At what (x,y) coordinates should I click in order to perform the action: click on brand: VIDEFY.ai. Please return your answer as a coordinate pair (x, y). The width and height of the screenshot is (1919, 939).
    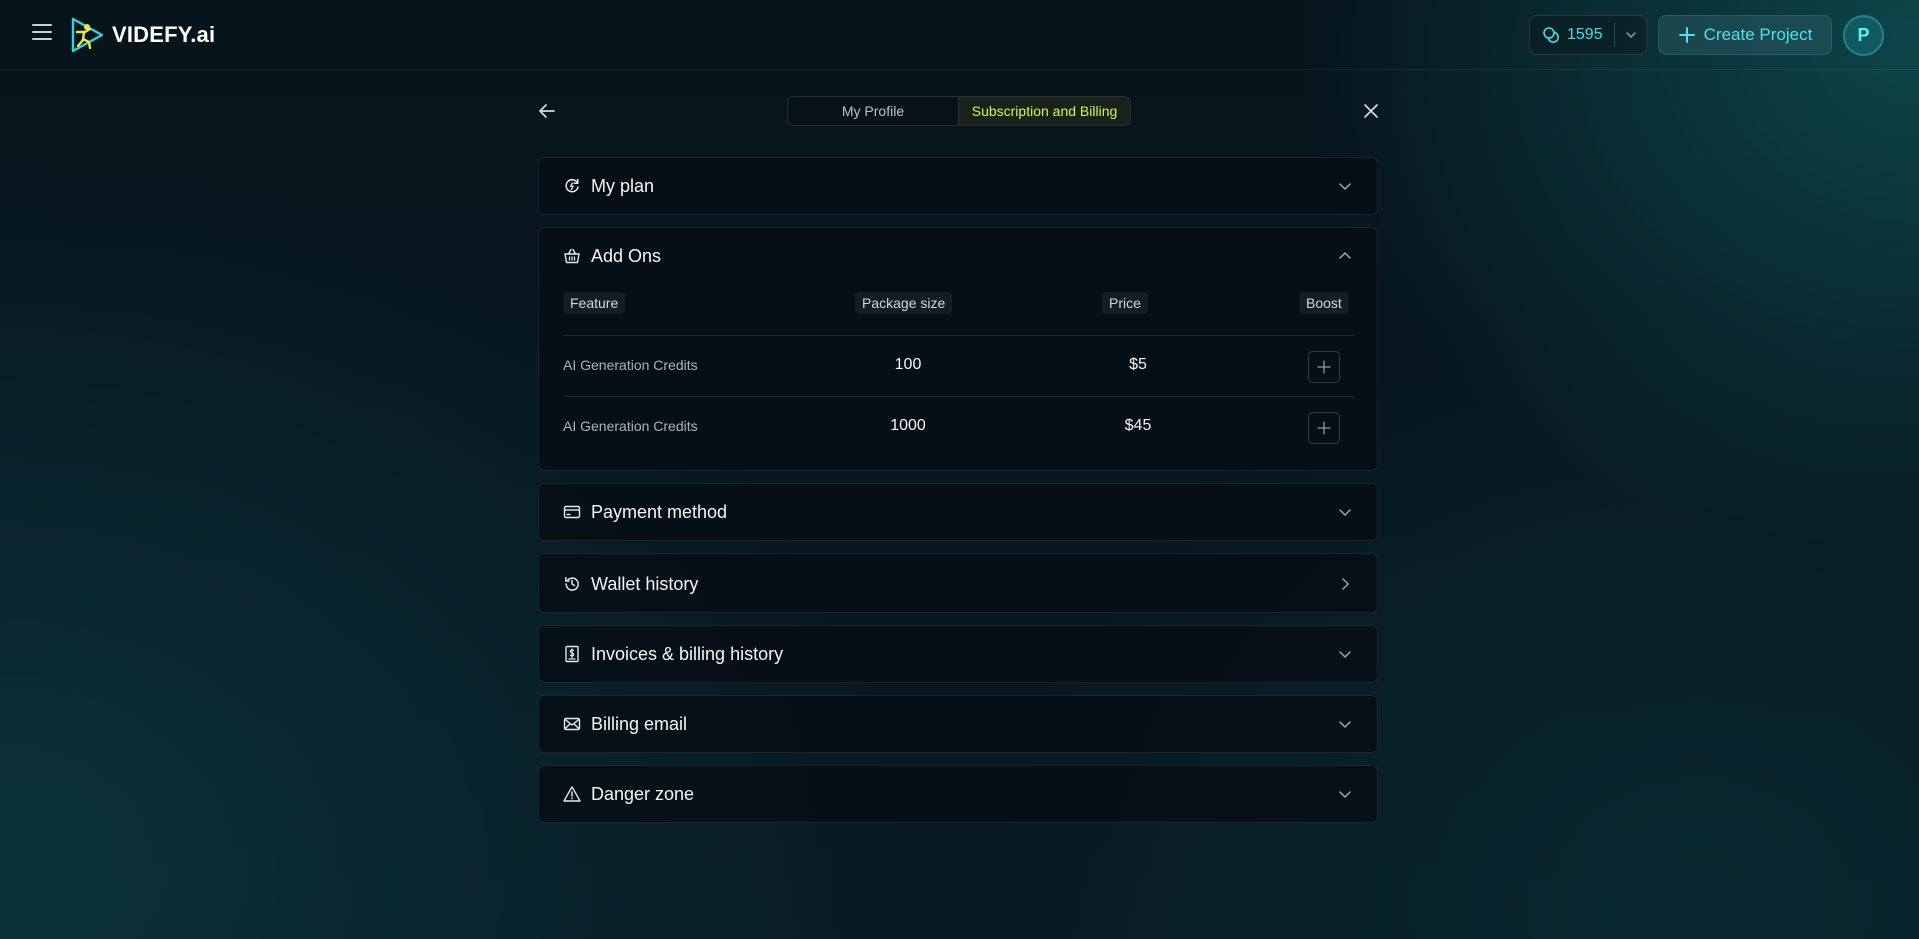
    Looking at the image, I should click on (141, 35).